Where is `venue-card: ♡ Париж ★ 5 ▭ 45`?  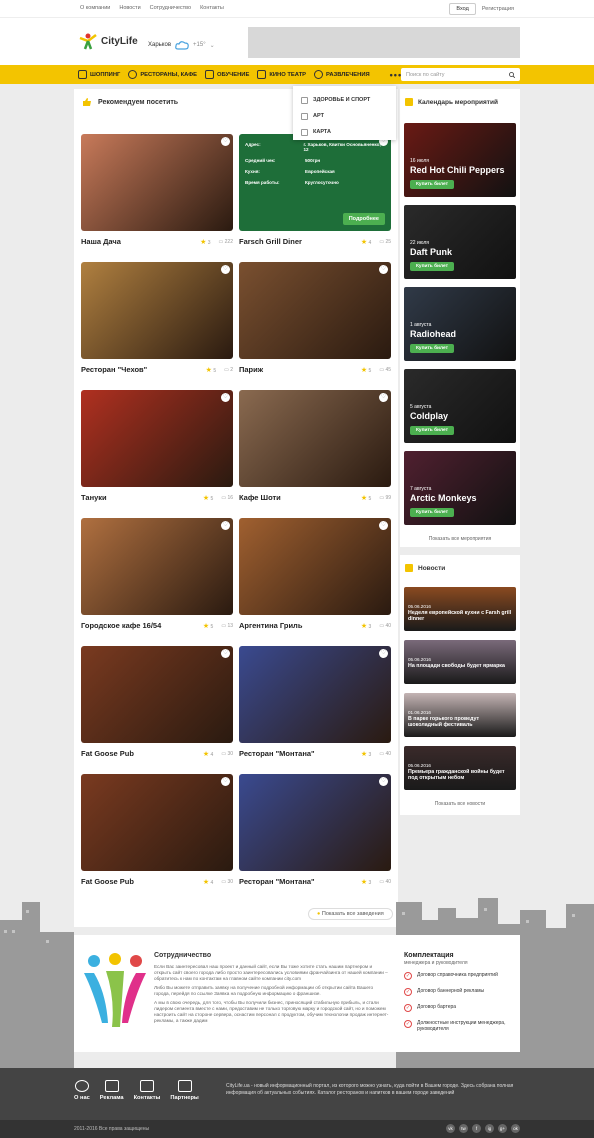 venue-card: ♡ Париж ★ 5 ▭ 45 is located at coordinates (315, 318).